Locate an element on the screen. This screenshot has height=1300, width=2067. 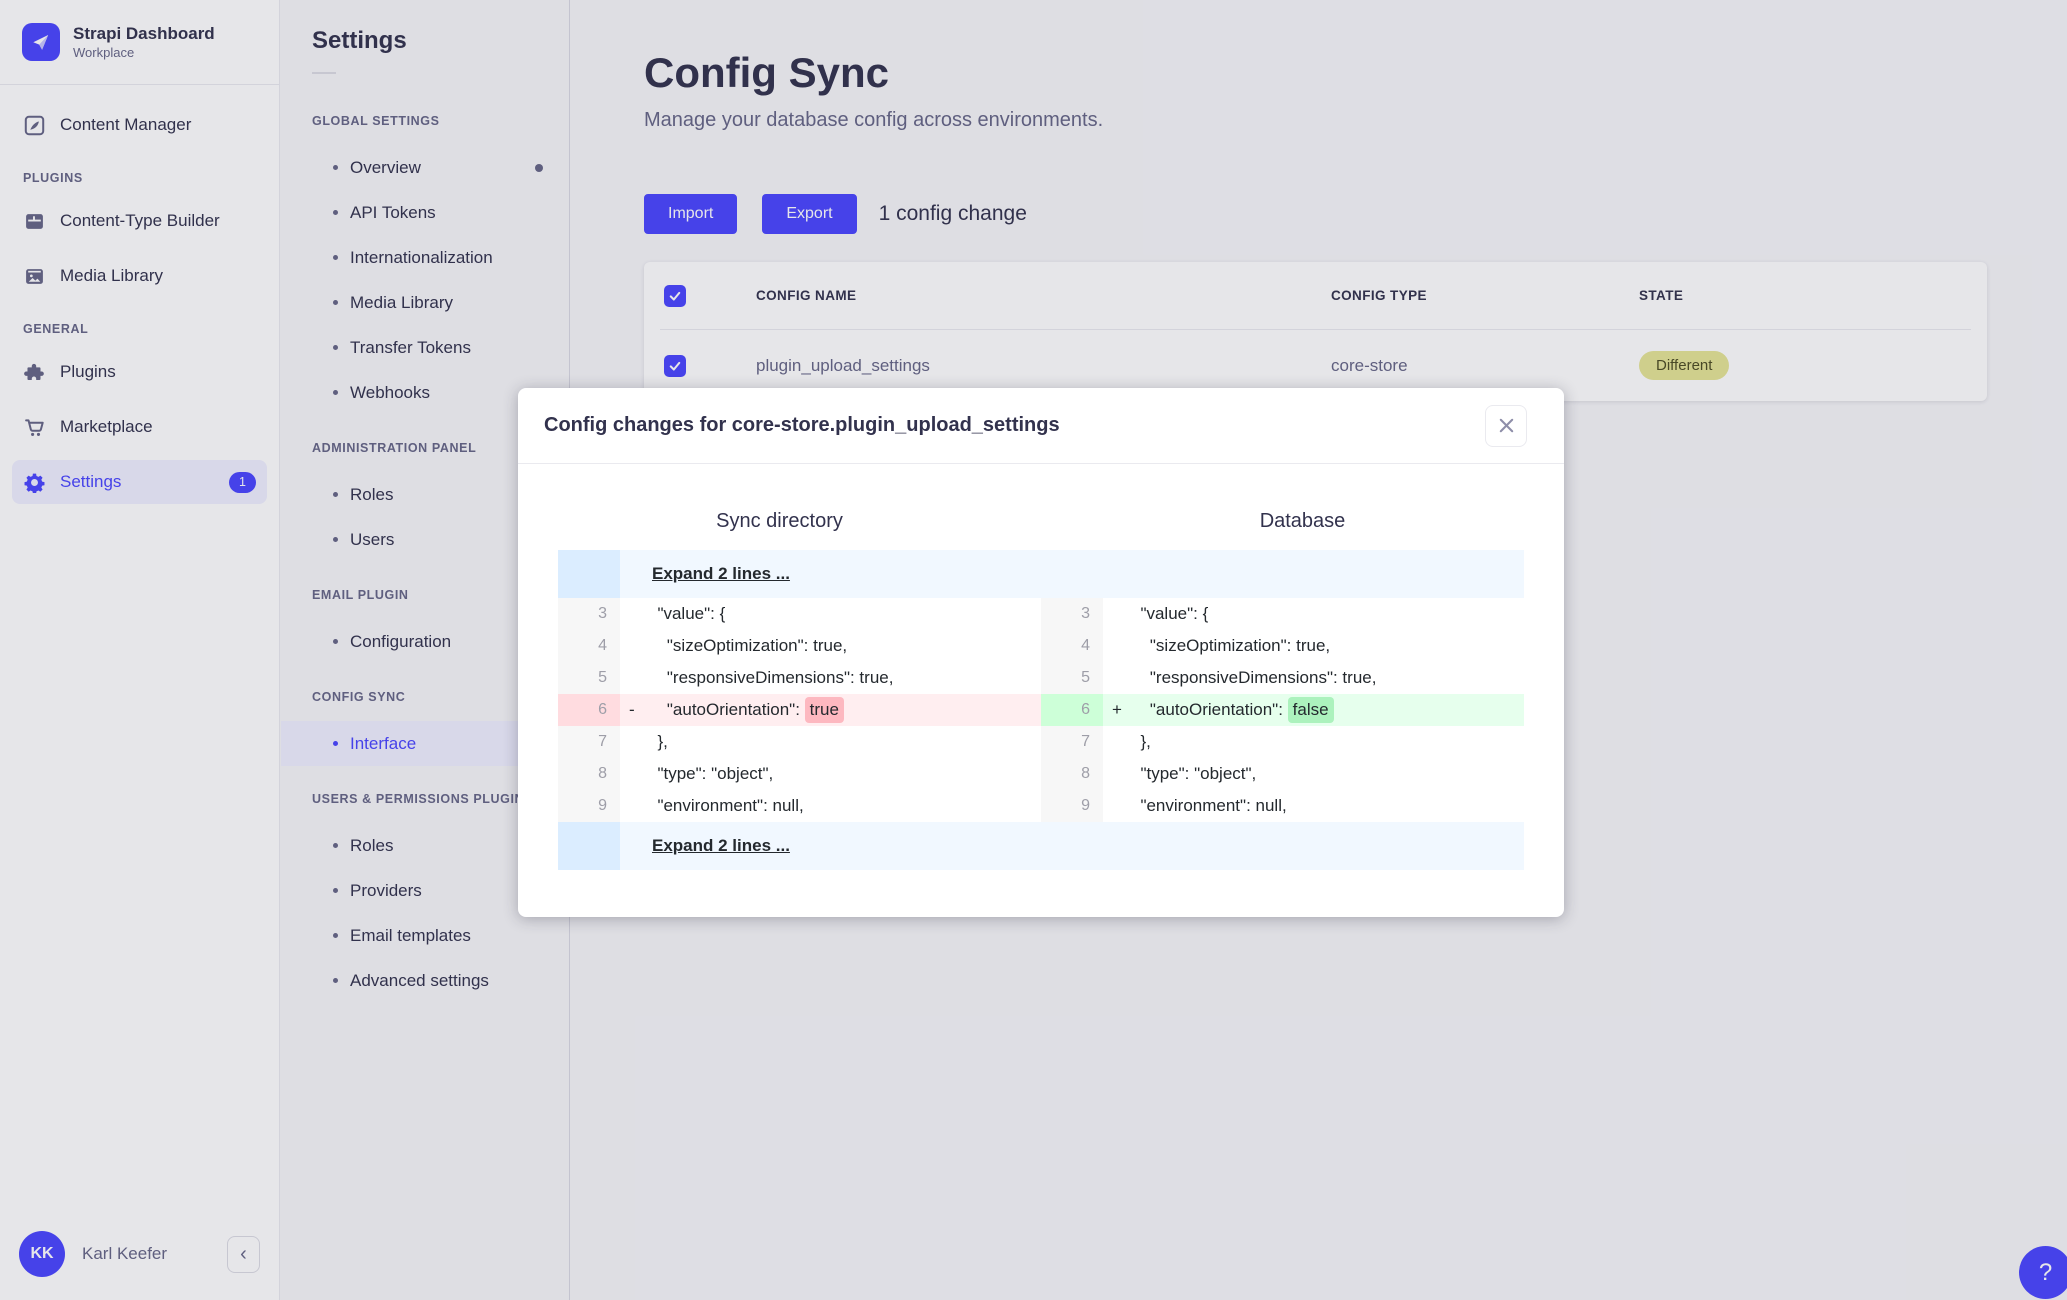
removed-word: true is located at coordinates (824, 710).